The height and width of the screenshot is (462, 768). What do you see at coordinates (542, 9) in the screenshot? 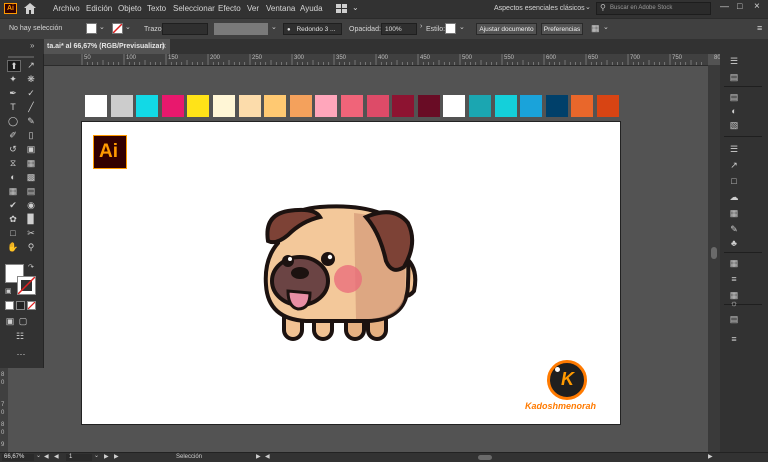
I see `workspace-switcher: Aspectos esenciales clásicos ⌄` at bounding box center [542, 9].